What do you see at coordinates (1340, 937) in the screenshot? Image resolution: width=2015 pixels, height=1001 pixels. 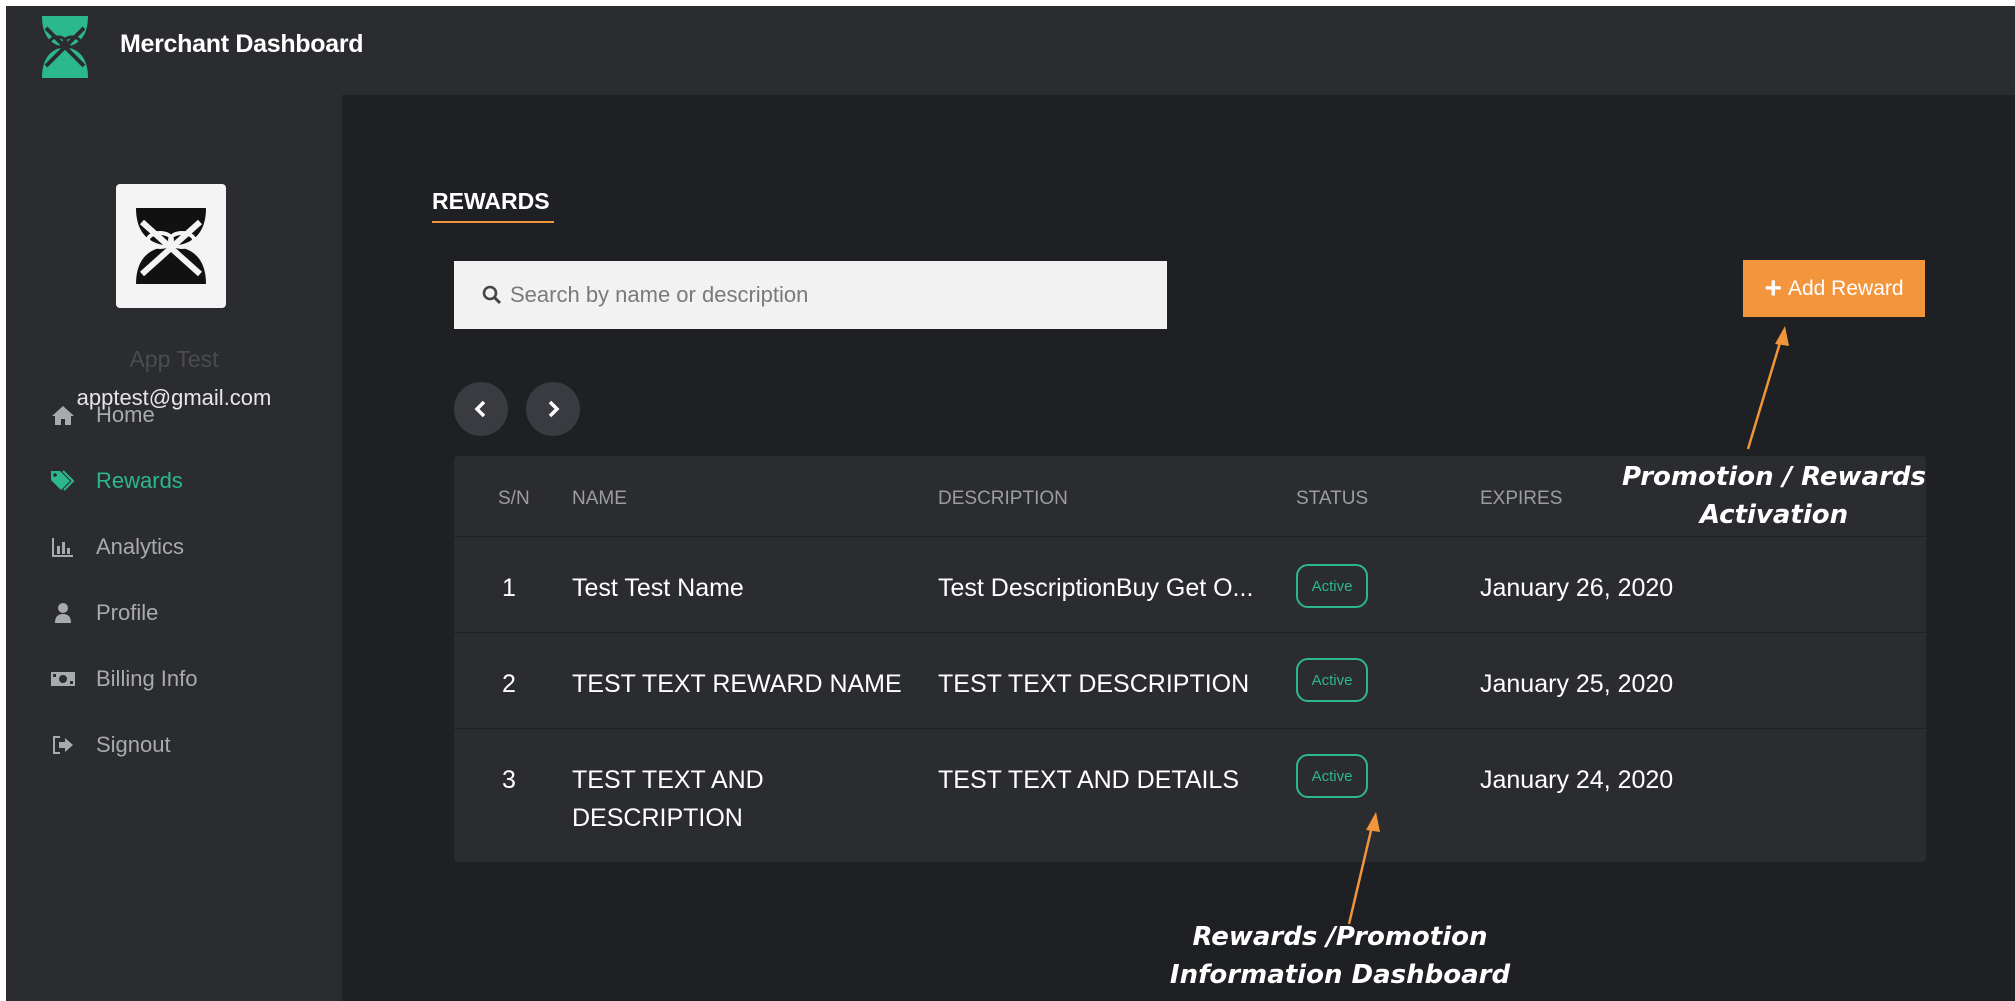 I see `annotation-line: Rewards /Promotion` at bounding box center [1340, 937].